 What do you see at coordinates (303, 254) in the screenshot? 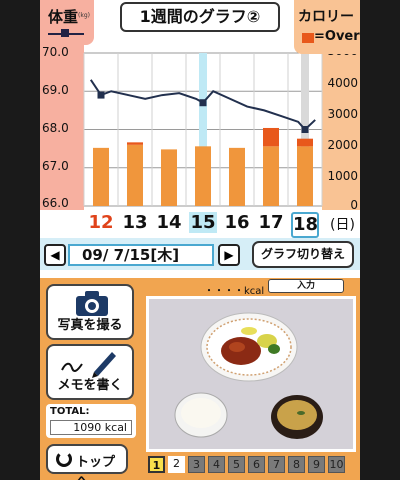
I see `graph-switch-button: グラフ切り替え` at bounding box center [303, 254].